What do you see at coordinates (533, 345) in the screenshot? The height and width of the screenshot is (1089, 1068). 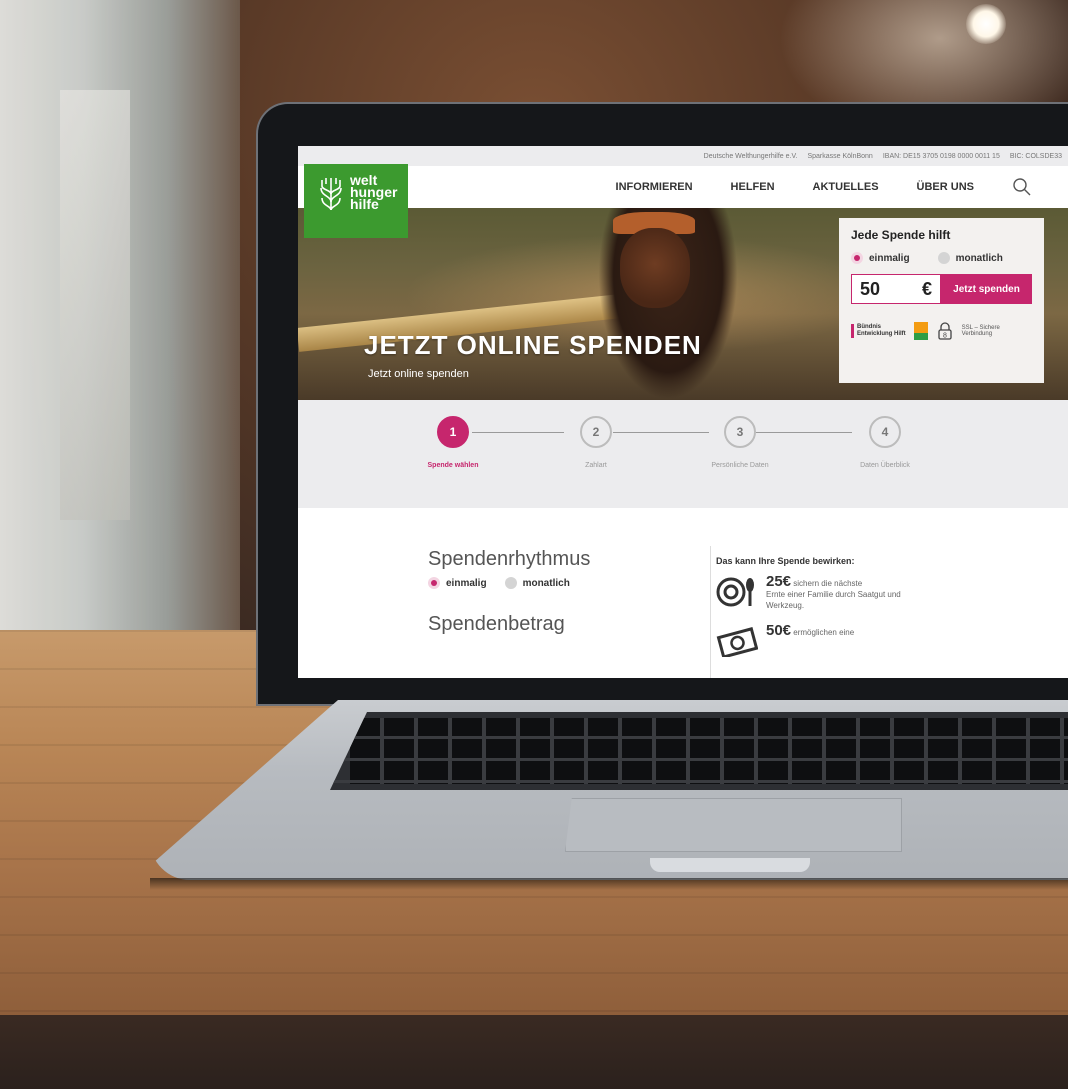 I see `hero-title: JETZT ONLINE SPENDEN` at bounding box center [533, 345].